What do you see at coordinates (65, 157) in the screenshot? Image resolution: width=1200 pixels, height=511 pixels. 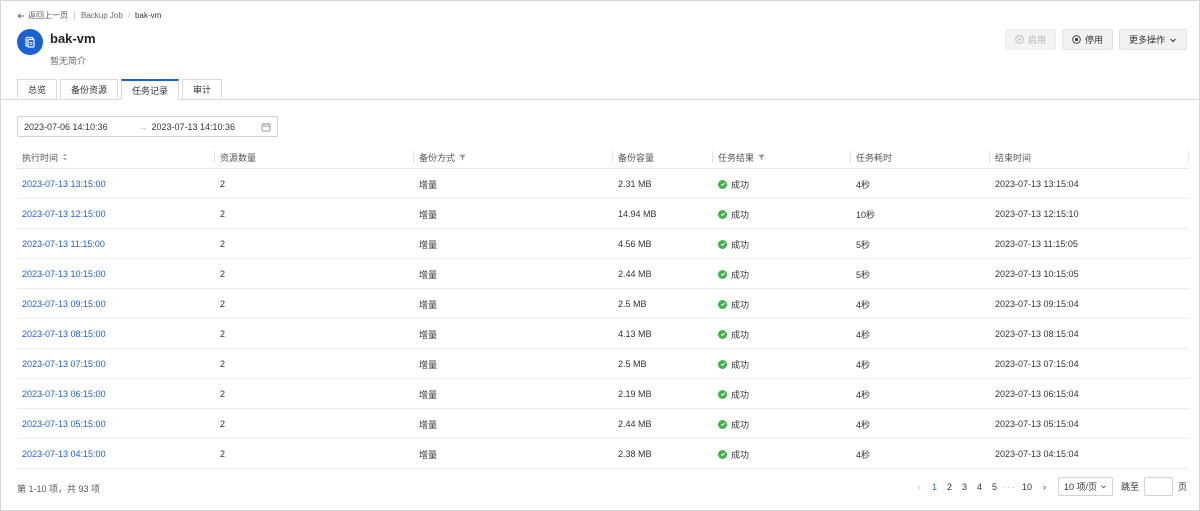 I see `sort-icon` at bounding box center [65, 157].